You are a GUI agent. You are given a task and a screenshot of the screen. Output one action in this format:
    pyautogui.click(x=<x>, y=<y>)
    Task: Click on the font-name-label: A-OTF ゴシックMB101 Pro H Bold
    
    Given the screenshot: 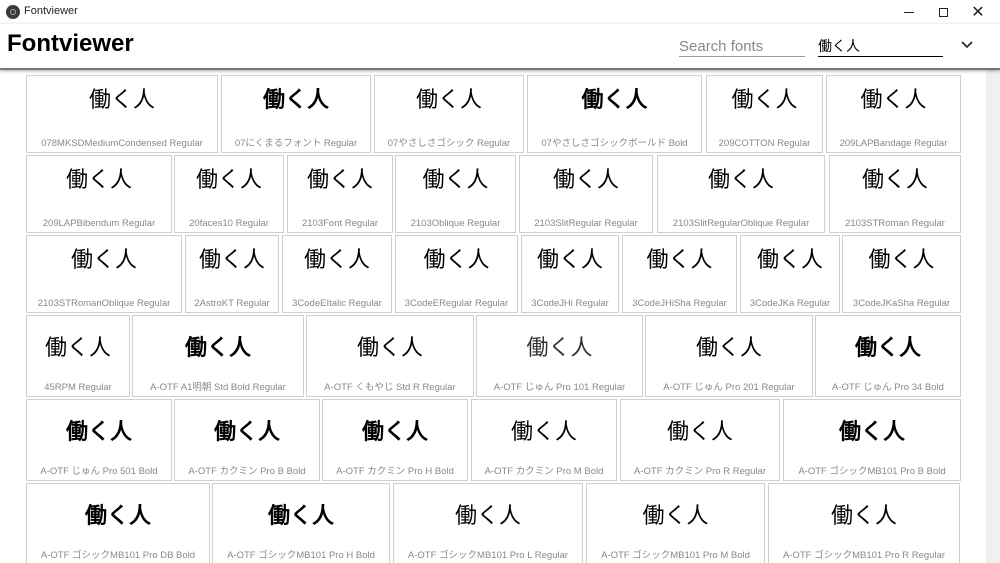 What is the action you would take?
    pyautogui.click(x=301, y=555)
    